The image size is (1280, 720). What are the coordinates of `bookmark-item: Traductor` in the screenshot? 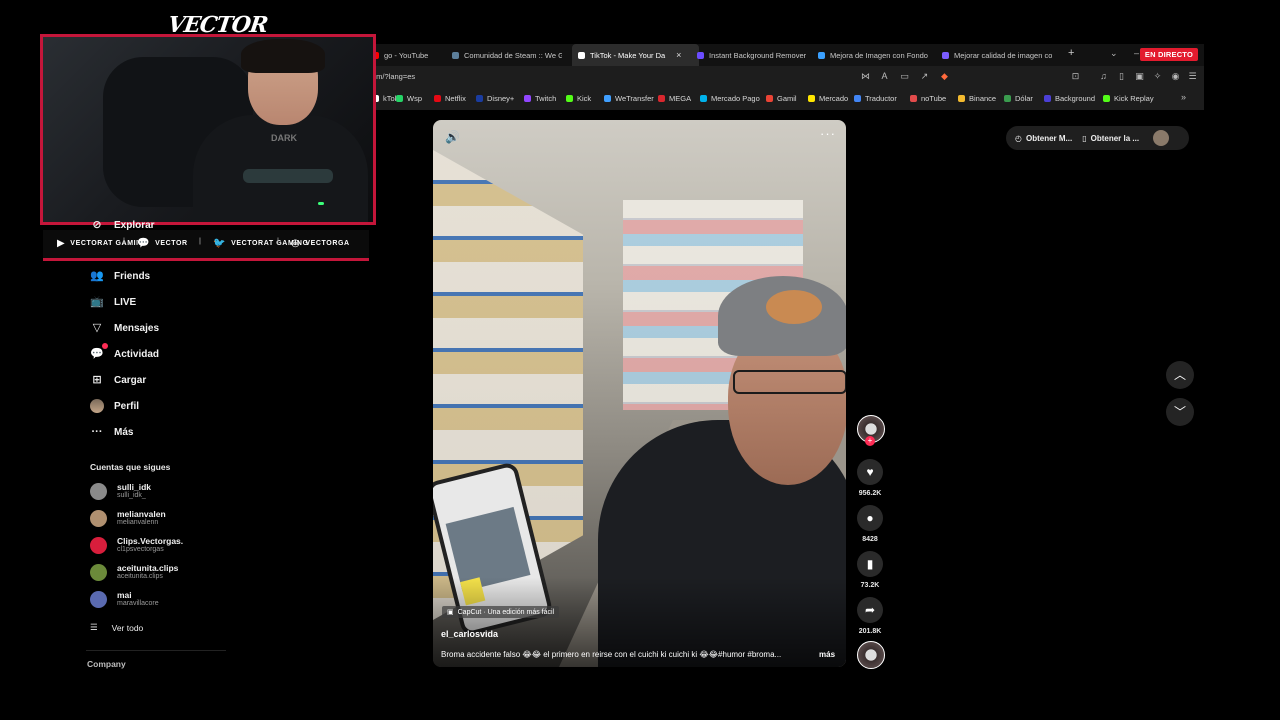 It's located at (875, 98).